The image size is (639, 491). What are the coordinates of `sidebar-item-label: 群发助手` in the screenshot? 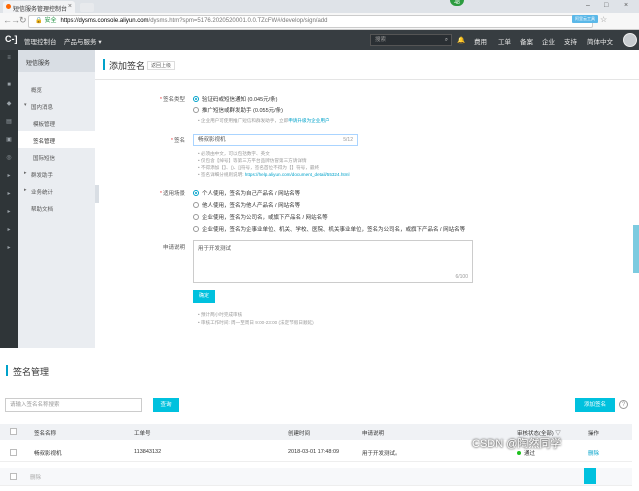 It's located at (42, 176).